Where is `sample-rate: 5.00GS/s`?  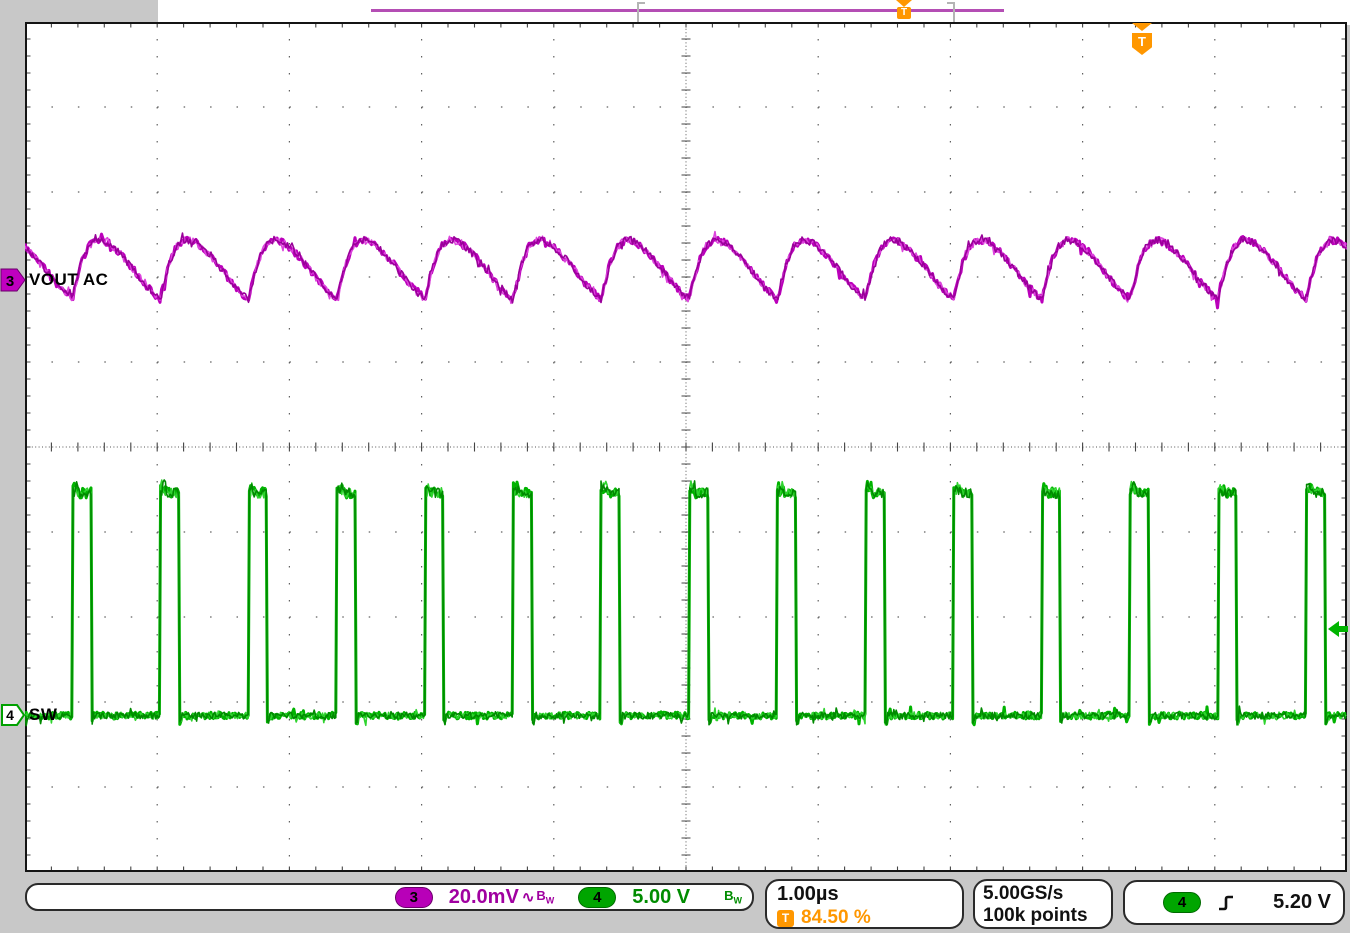
sample-rate: 5.00GS/s is located at coordinates (1023, 893).